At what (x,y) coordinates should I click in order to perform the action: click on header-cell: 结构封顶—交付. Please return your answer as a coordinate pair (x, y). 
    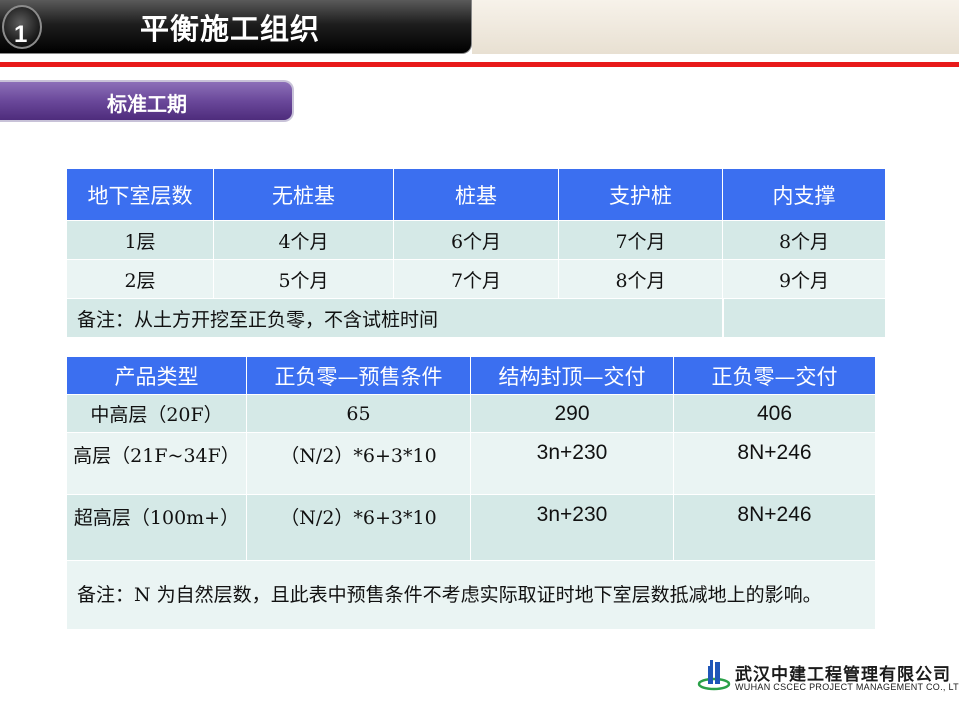
    Looking at the image, I should click on (572, 375).